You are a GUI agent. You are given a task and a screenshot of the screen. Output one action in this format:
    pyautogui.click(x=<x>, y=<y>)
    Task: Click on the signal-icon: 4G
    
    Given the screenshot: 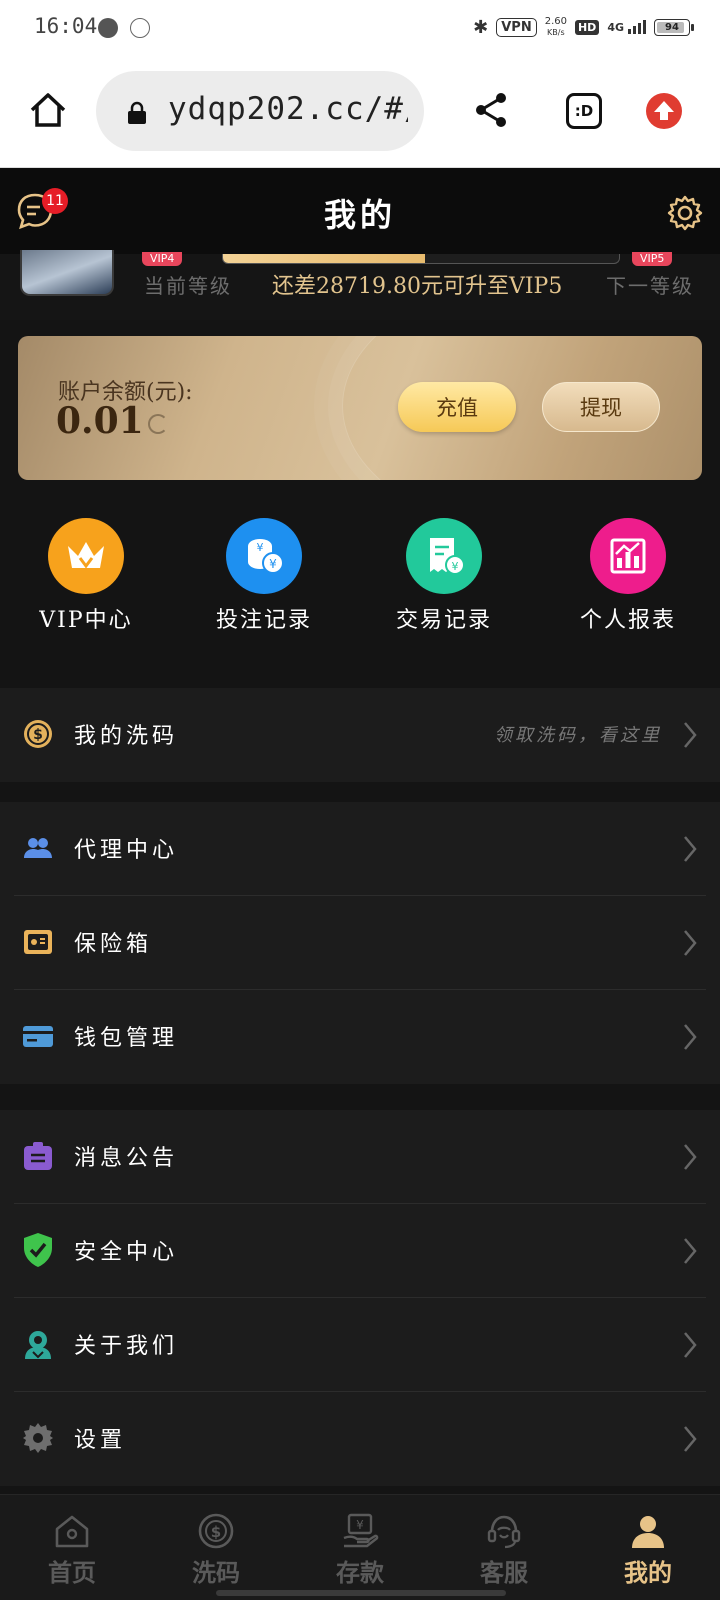 What is the action you would take?
    pyautogui.click(x=626, y=27)
    